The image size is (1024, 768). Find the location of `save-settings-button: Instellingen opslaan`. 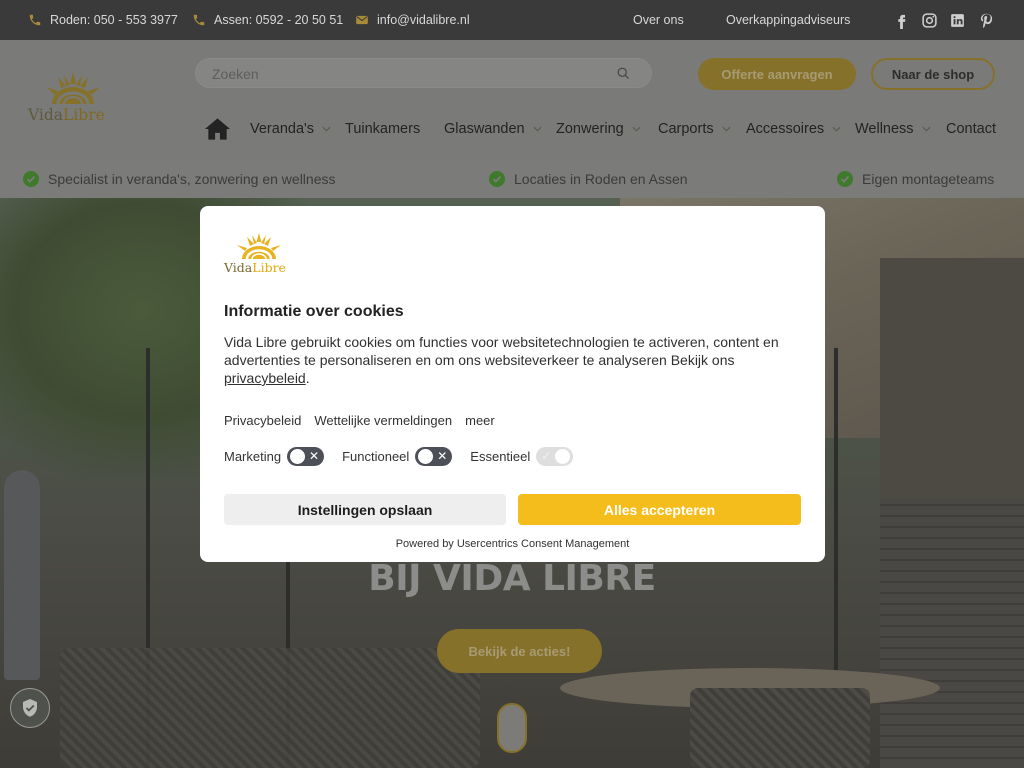

save-settings-button: Instellingen opslaan is located at coordinates (365, 509).